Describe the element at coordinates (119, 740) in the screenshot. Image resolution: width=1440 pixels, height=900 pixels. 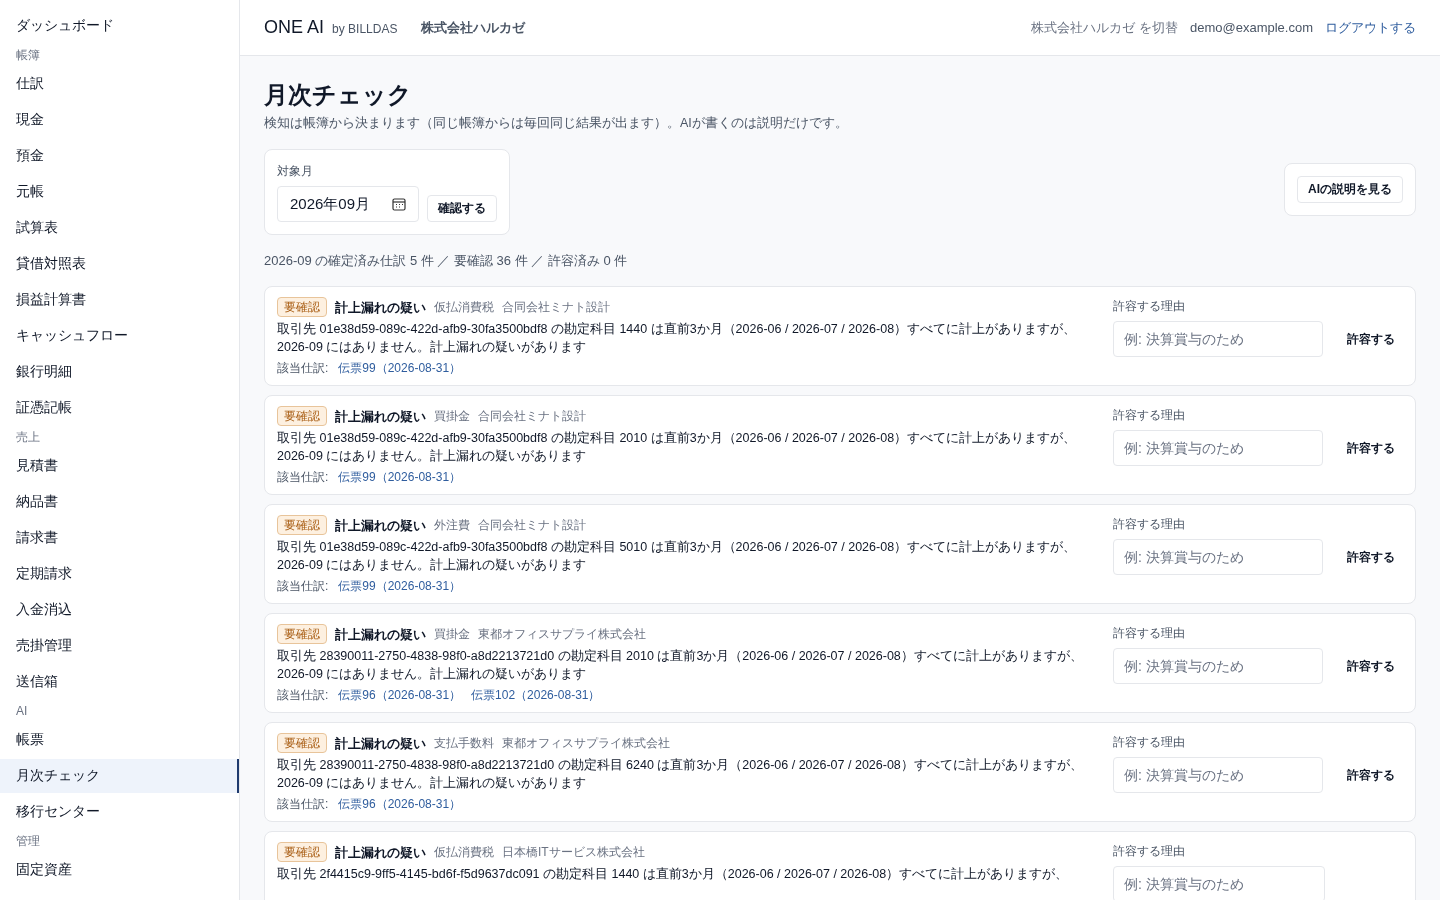
I see `sidebar-item: 帳票` at that location.